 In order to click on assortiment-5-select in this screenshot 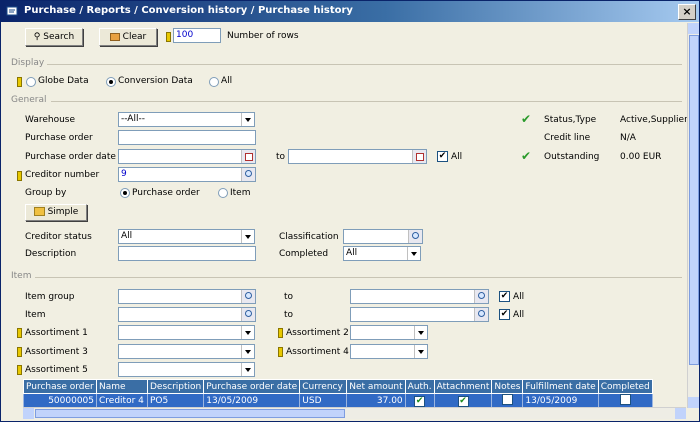, I will do `click(186, 369)`.